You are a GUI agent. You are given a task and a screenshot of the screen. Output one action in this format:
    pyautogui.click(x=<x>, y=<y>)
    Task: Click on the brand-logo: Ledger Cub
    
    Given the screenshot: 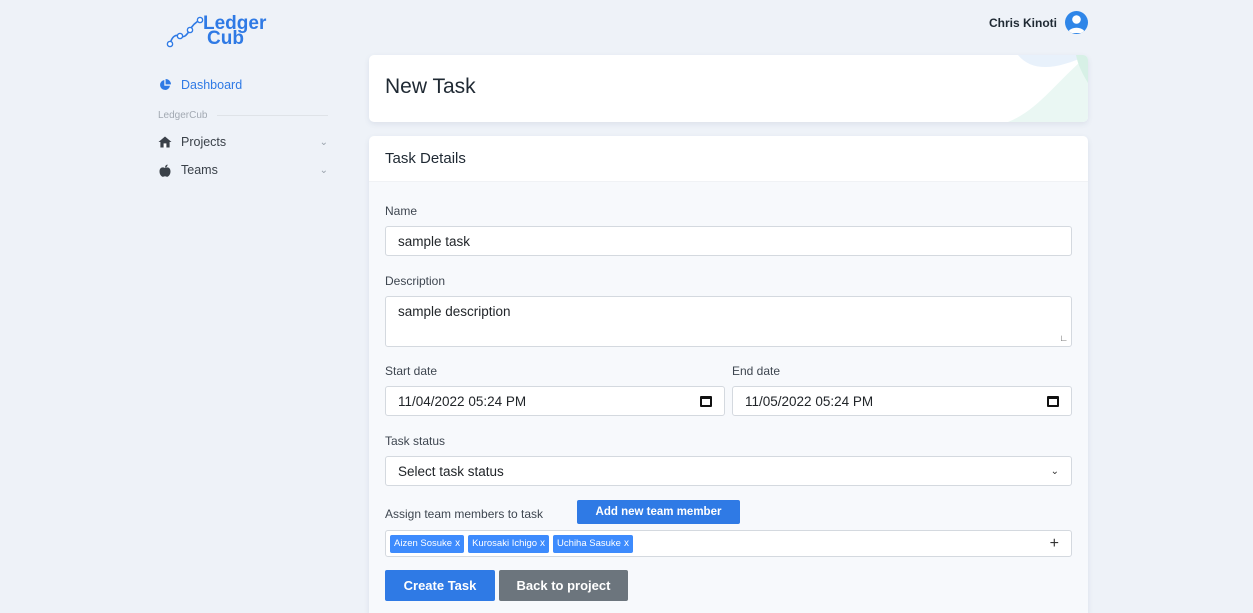 What is the action you would take?
    pyautogui.click(x=216, y=32)
    